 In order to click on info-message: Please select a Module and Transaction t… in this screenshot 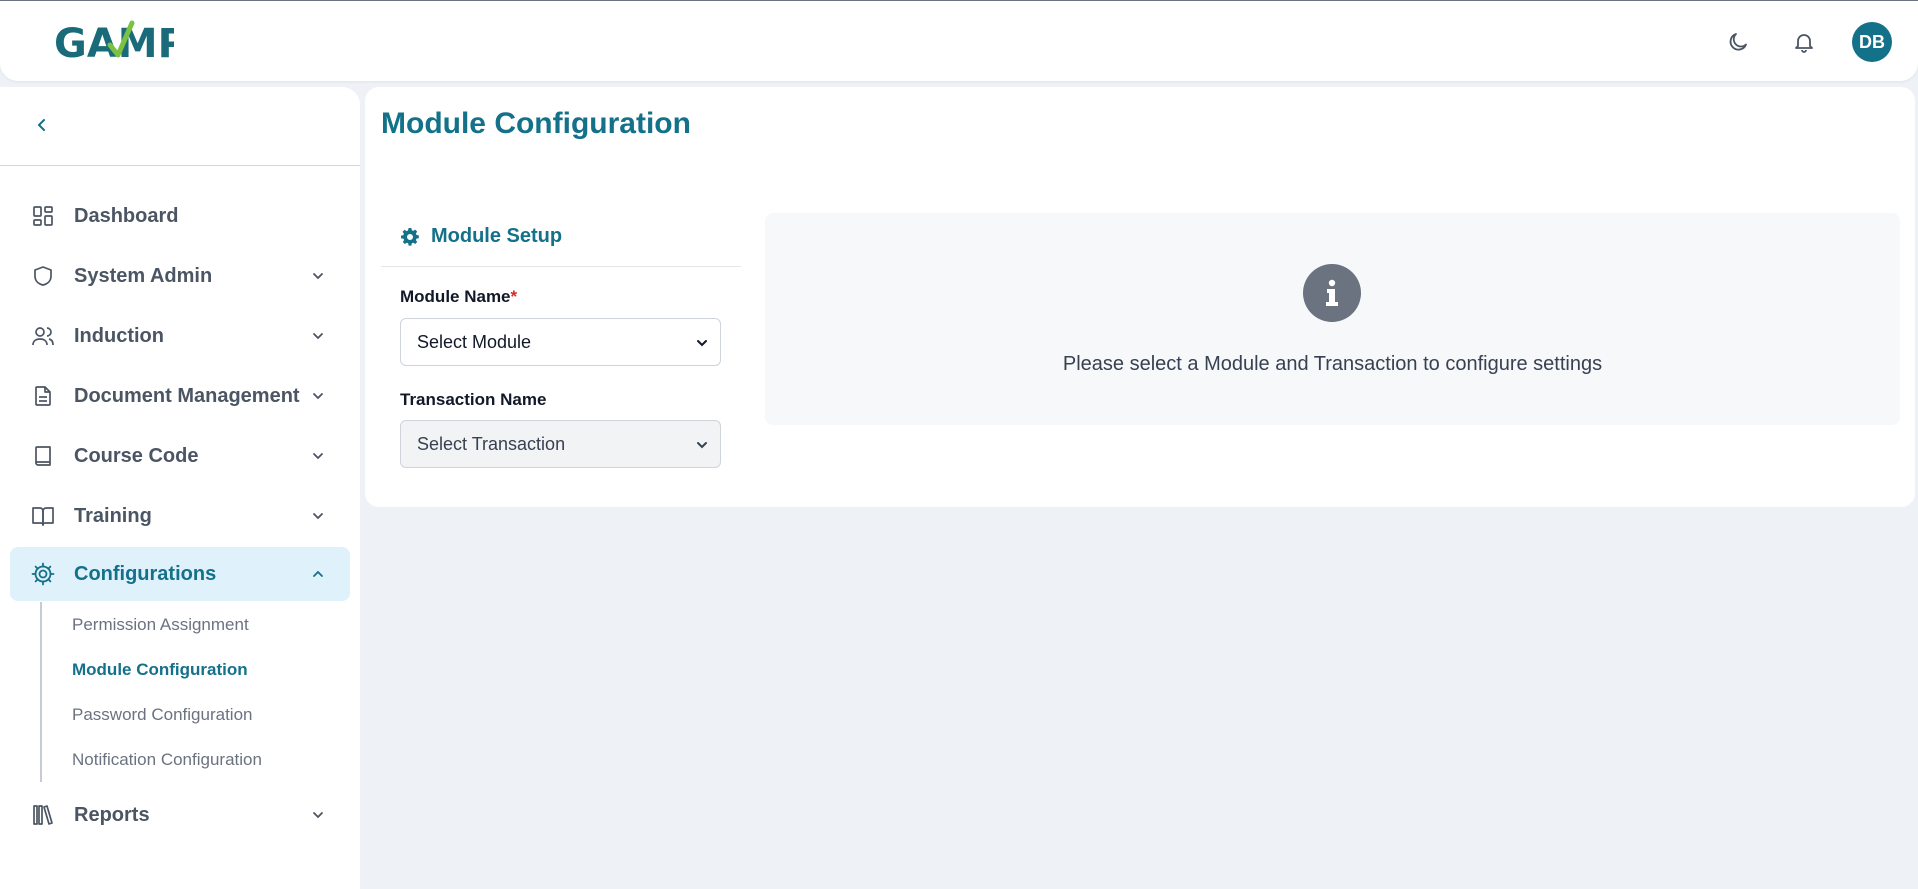, I will do `click(1332, 364)`.